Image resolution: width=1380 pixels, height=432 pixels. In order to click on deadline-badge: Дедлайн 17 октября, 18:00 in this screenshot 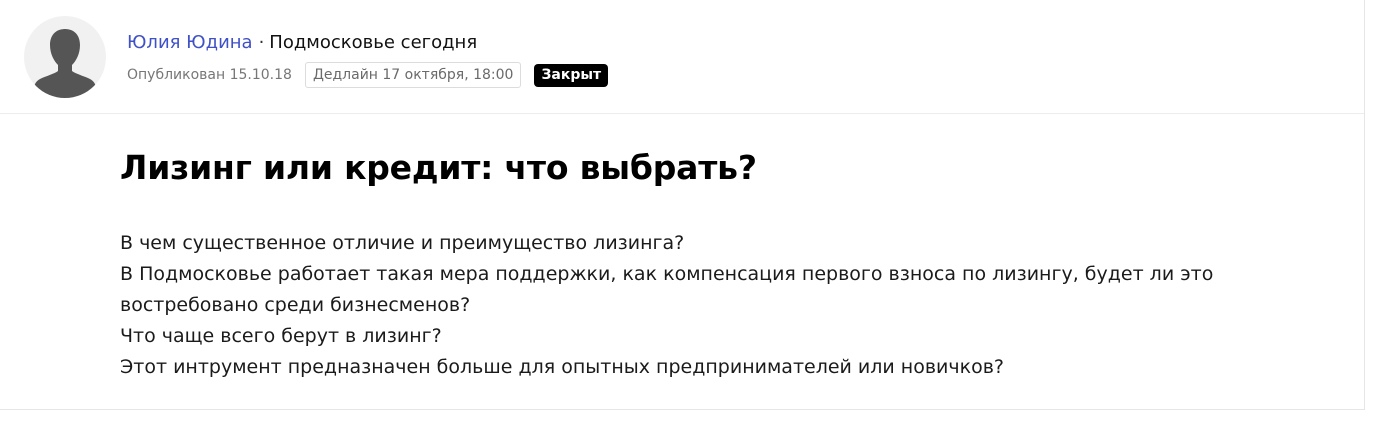, I will do `click(413, 75)`.